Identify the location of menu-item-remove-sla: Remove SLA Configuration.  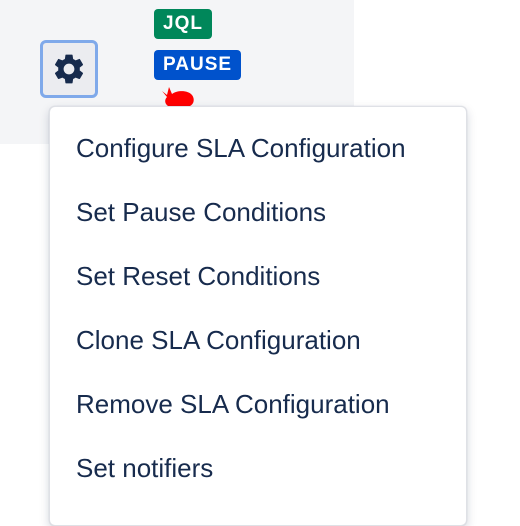
(258, 404).